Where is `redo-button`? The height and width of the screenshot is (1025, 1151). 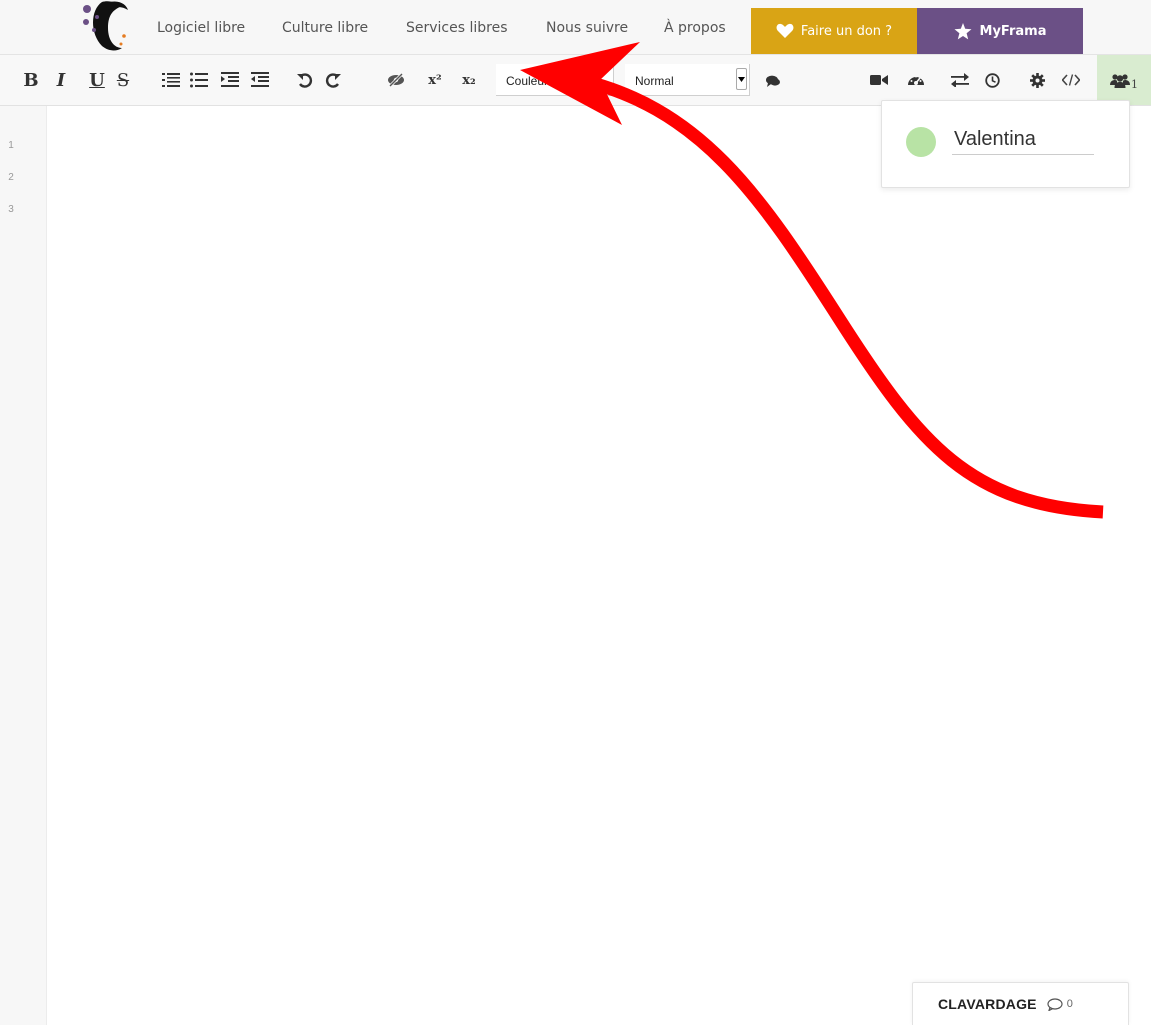 redo-button is located at coordinates (333, 80).